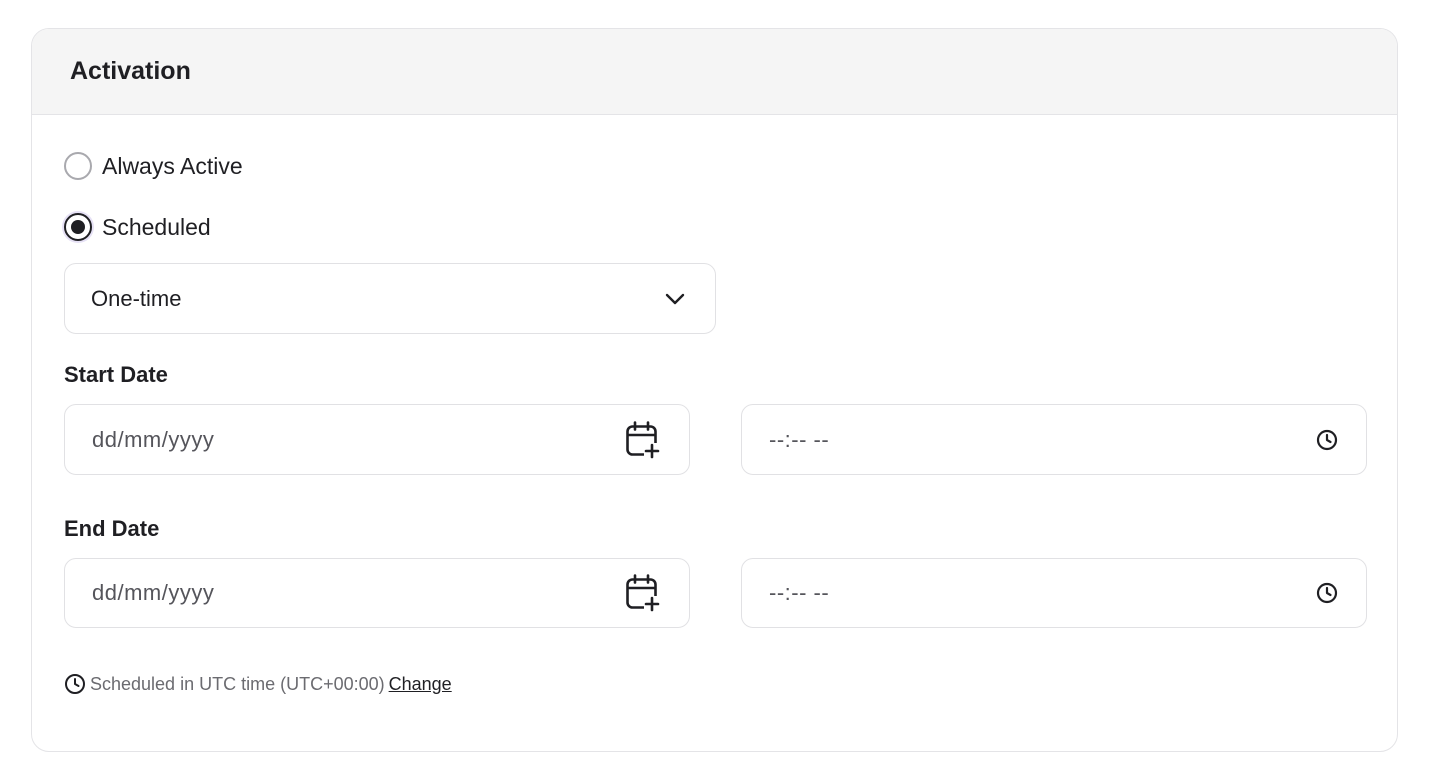  I want to click on radio-scheduled: Scheduled, so click(137, 227).